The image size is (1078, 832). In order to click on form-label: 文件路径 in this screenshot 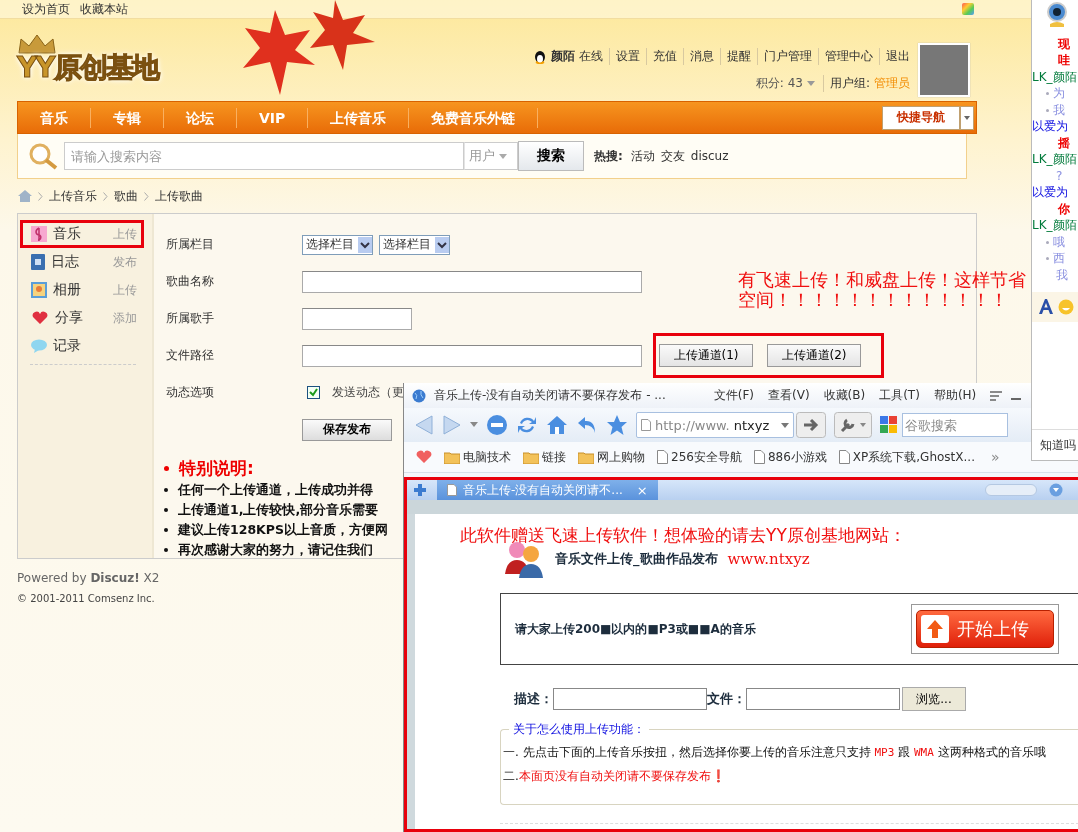, I will do `click(190, 355)`.